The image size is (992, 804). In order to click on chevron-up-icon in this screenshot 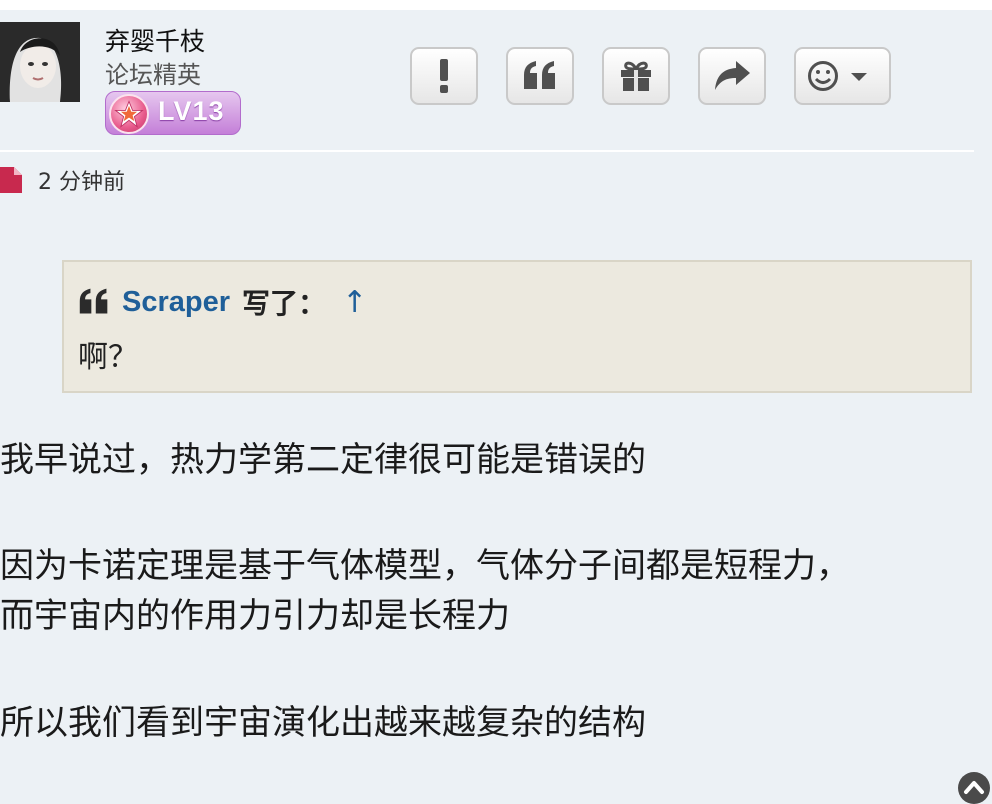, I will do `click(974, 787)`.